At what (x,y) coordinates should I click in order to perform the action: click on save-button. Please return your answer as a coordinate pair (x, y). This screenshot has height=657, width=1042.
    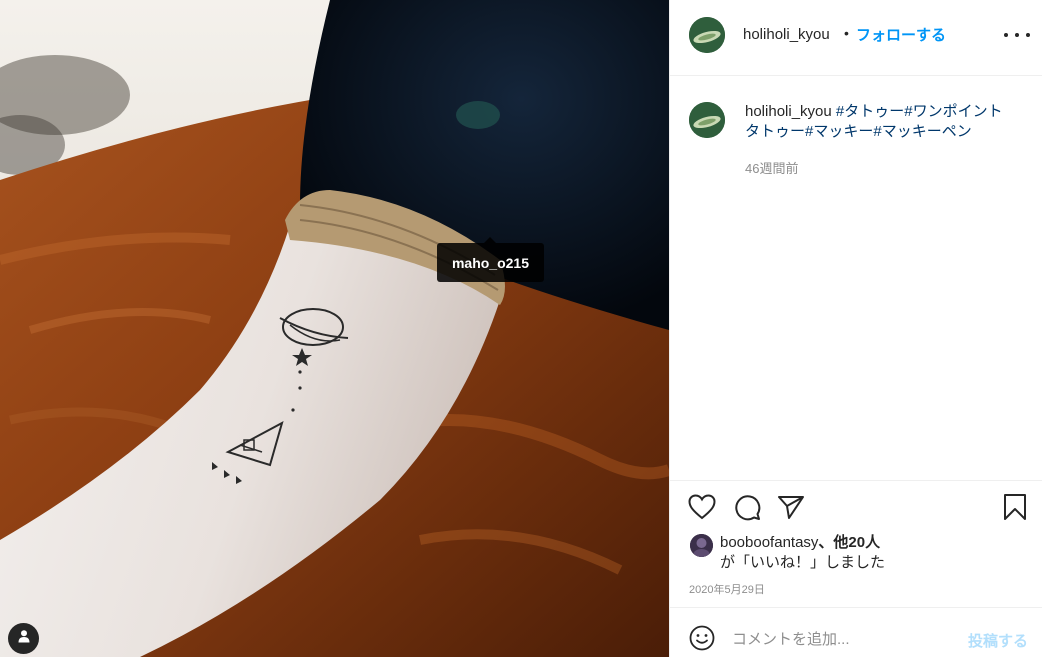
    Looking at the image, I should click on (1015, 509).